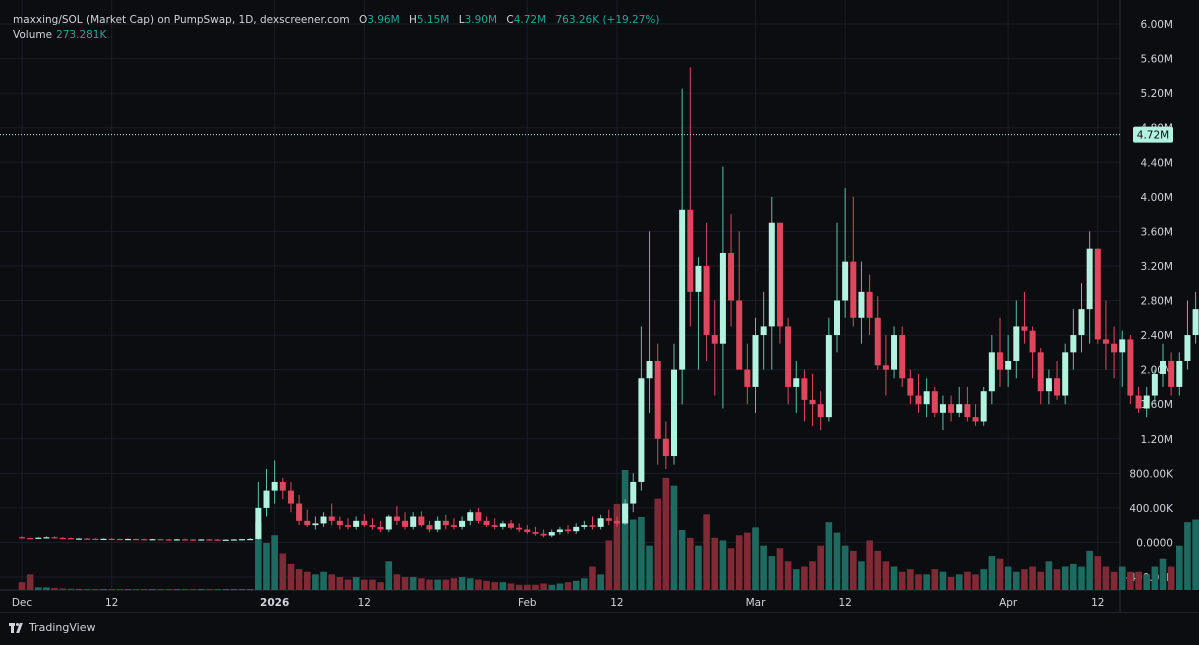  What do you see at coordinates (16, 627) in the screenshot?
I see `tradingview-logo-icon` at bounding box center [16, 627].